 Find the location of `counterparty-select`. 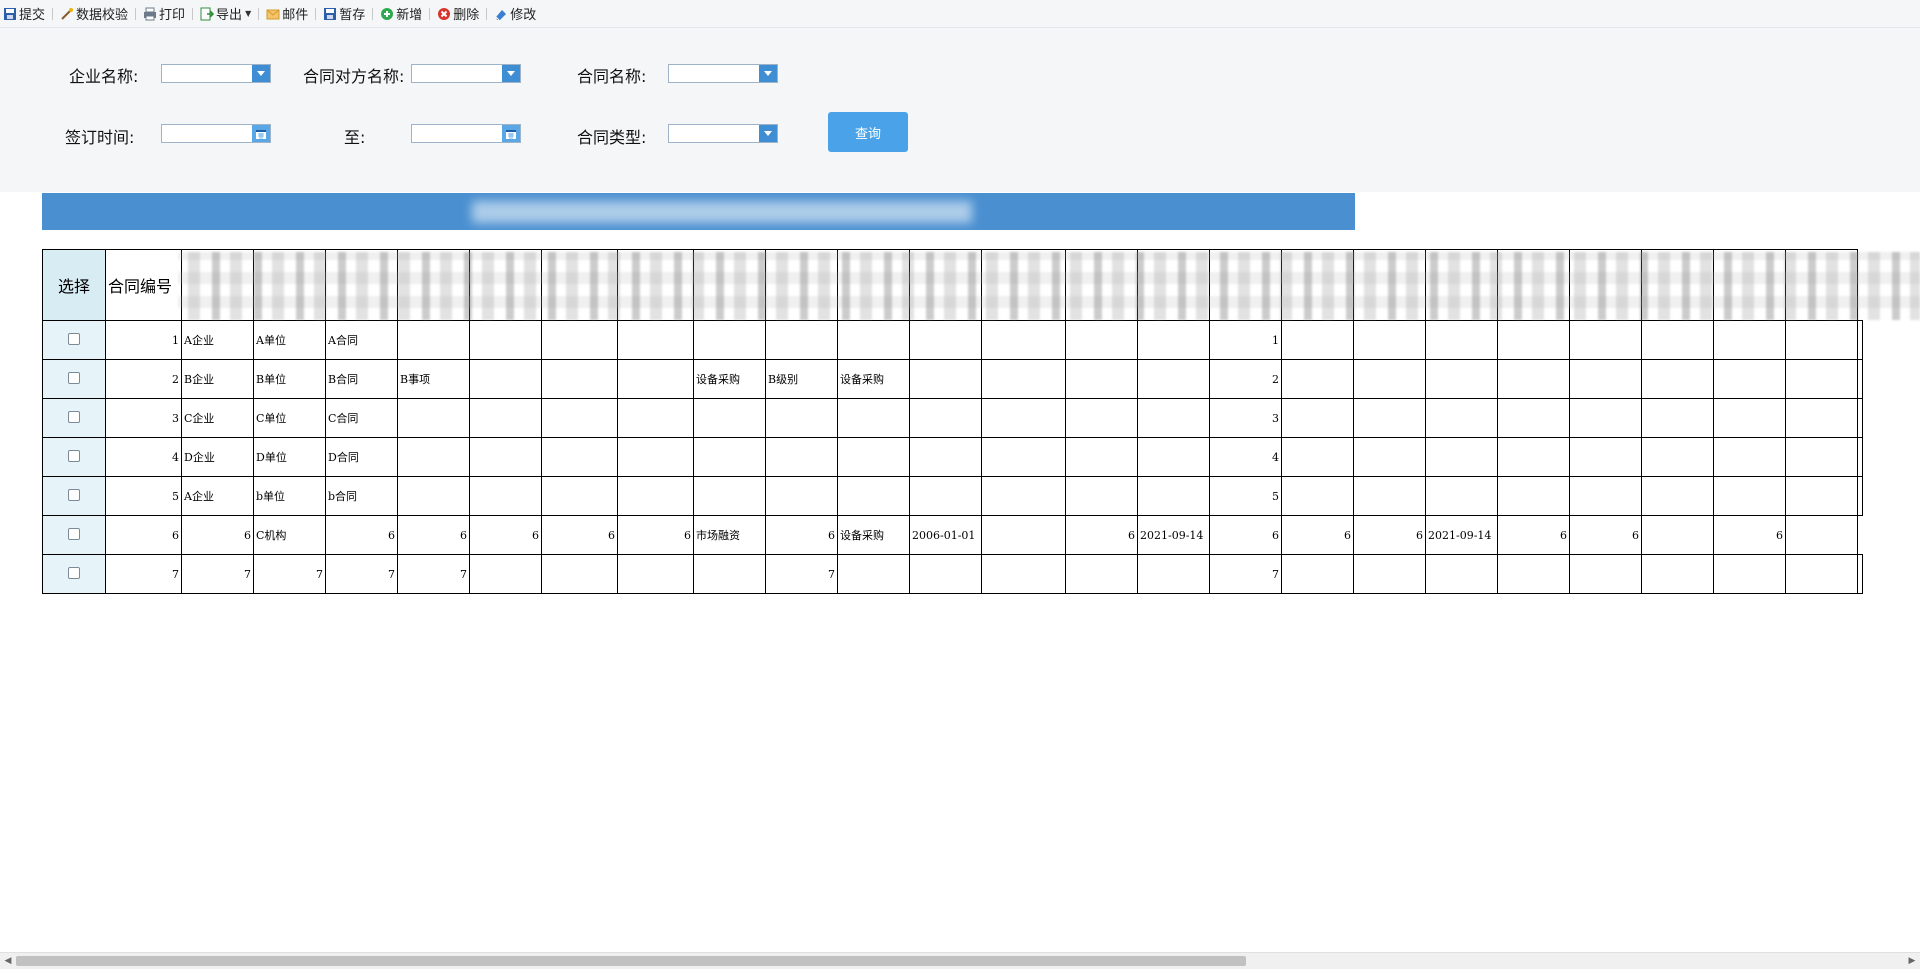

counterparty-select is located at coordinates (466, 73).